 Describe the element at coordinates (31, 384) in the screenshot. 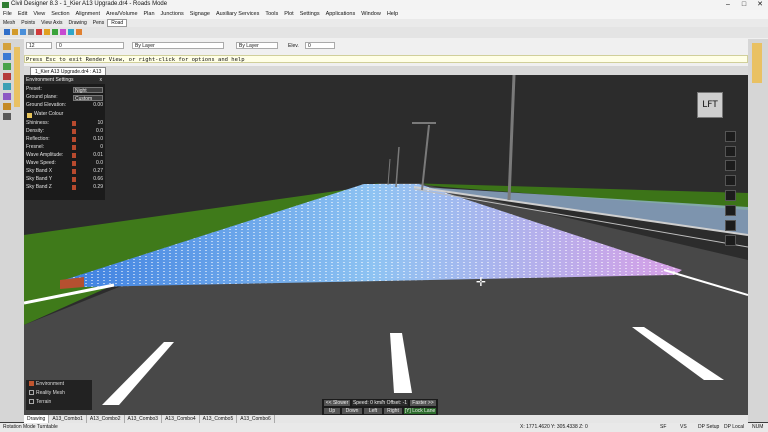

I see `checkbox-checked-icon` at that location.